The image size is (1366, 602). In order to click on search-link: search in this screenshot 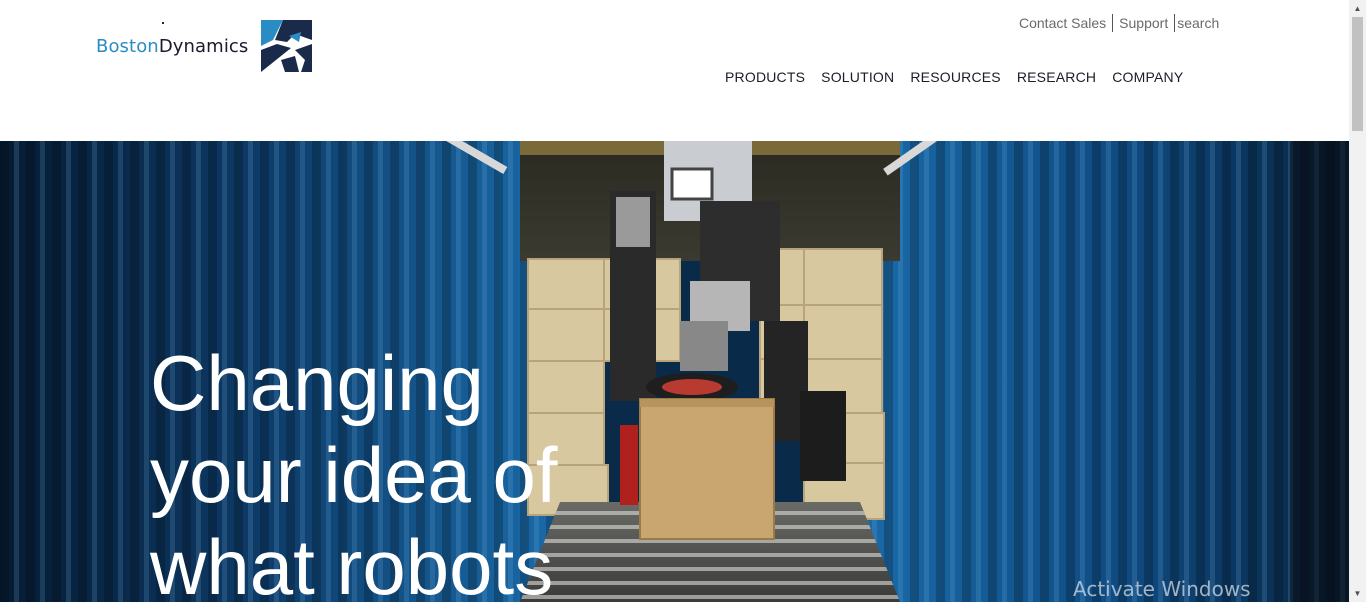, I will do `click(1198, 23)`.